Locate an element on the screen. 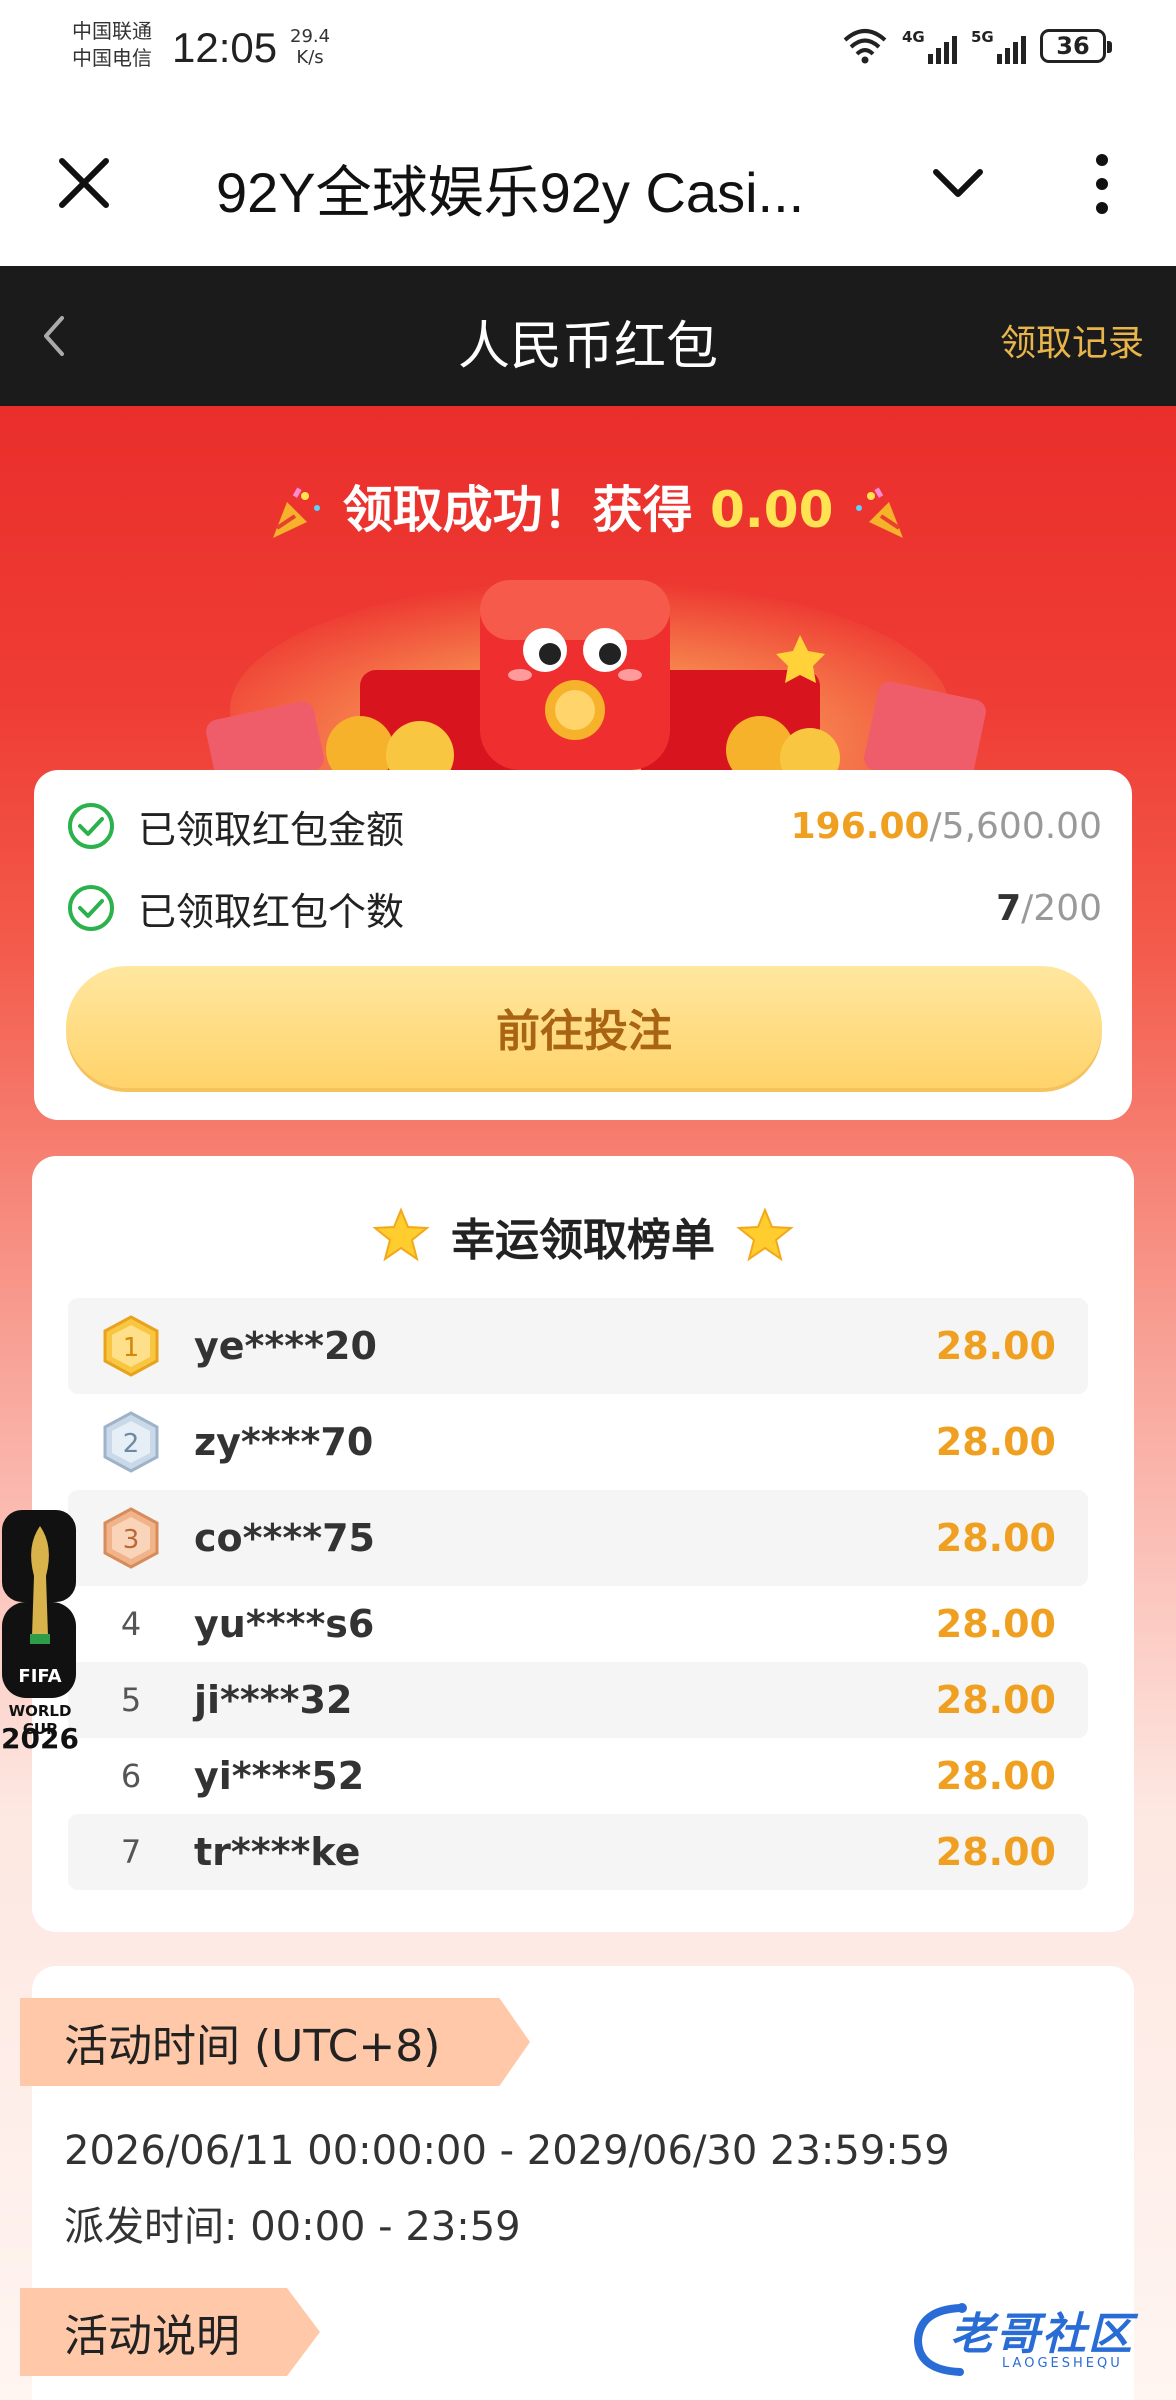  go-bet-button: 前往投注 is located at coordinates (584, 1027).